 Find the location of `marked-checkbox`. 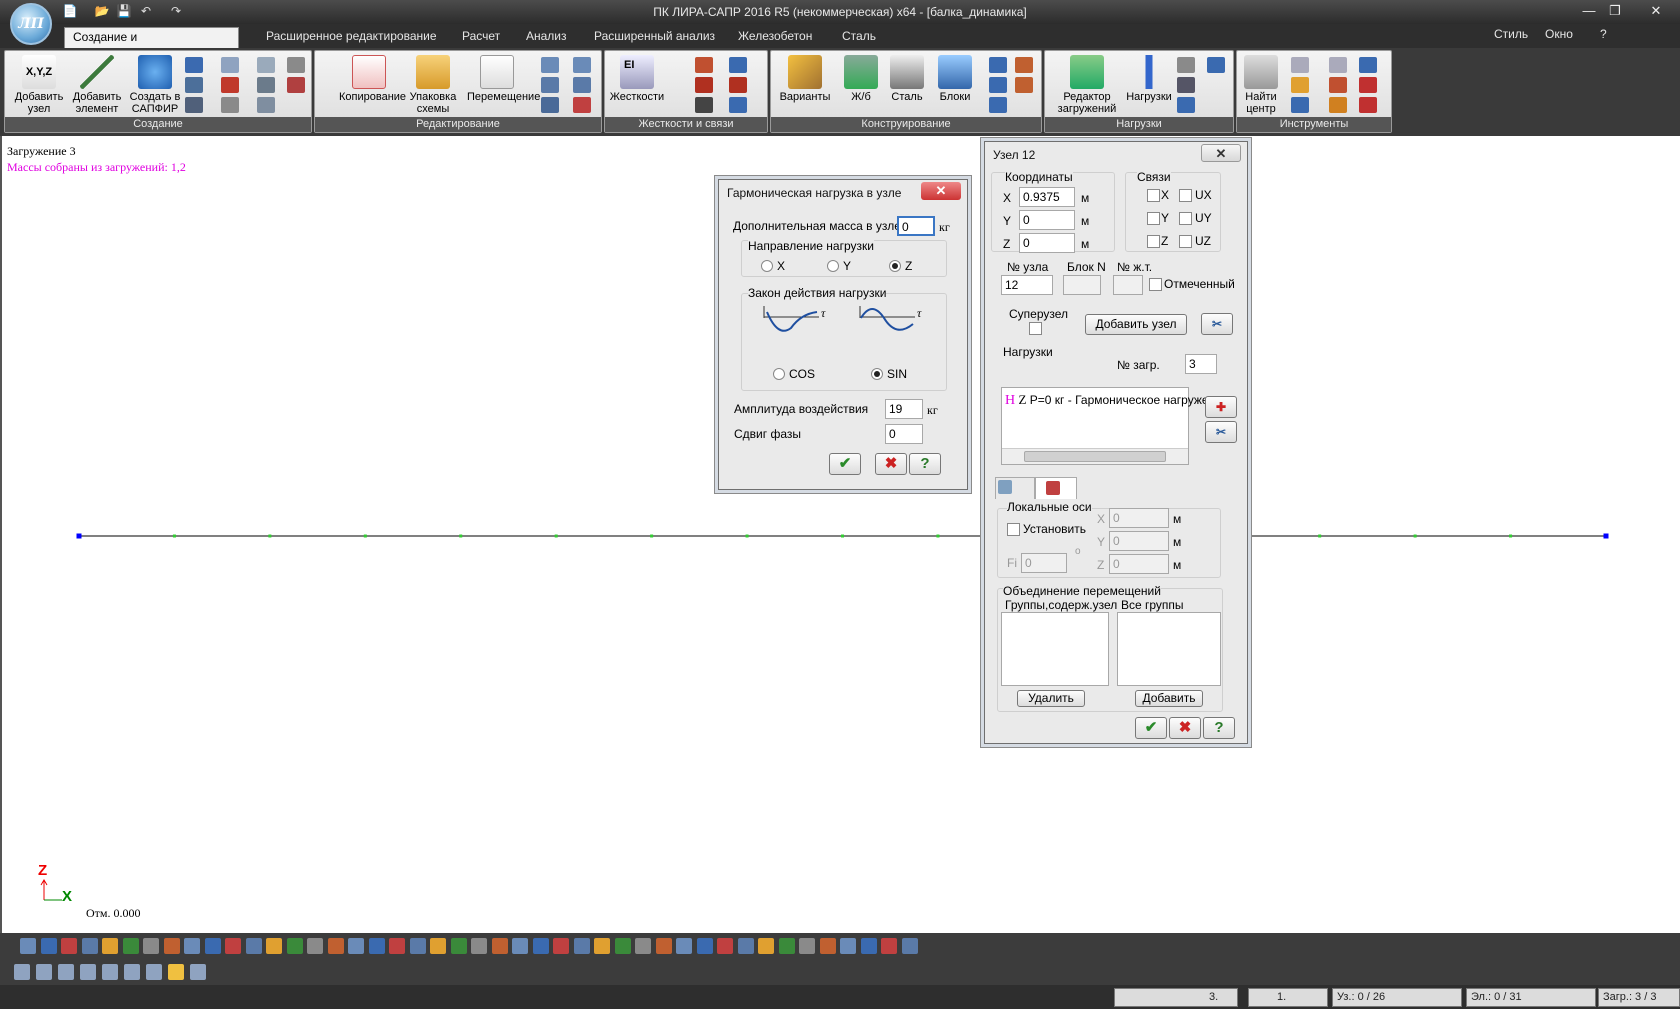

marked-checkbox is located at coordinates (1155, 284).